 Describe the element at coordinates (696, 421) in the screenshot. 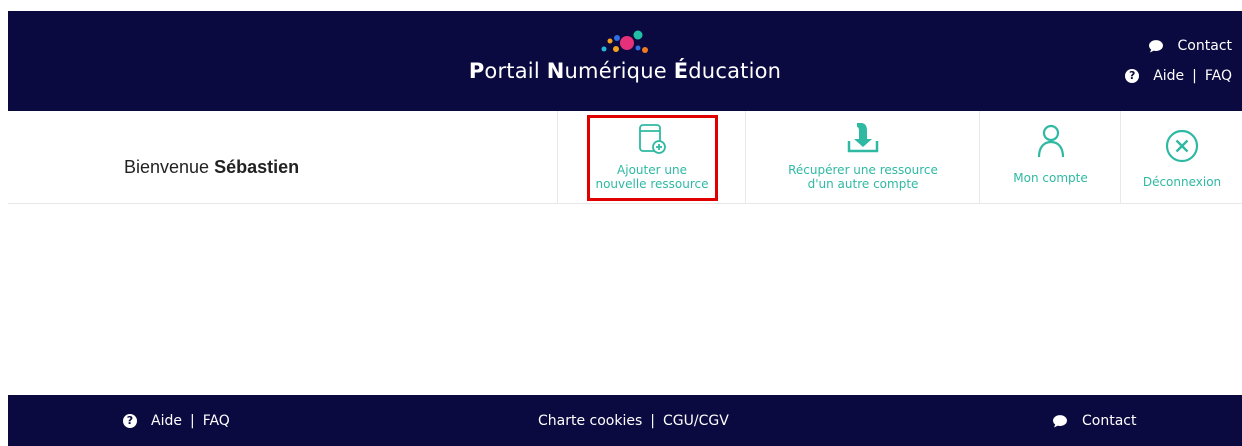

I see `cgu-link: CGU/CGV` at that location.